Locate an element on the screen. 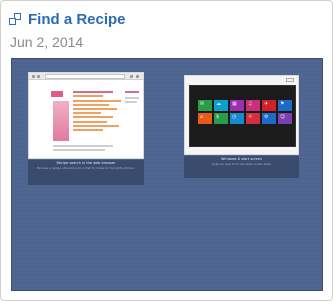  app-tile: ☺ is located at coordinates (285, 118).